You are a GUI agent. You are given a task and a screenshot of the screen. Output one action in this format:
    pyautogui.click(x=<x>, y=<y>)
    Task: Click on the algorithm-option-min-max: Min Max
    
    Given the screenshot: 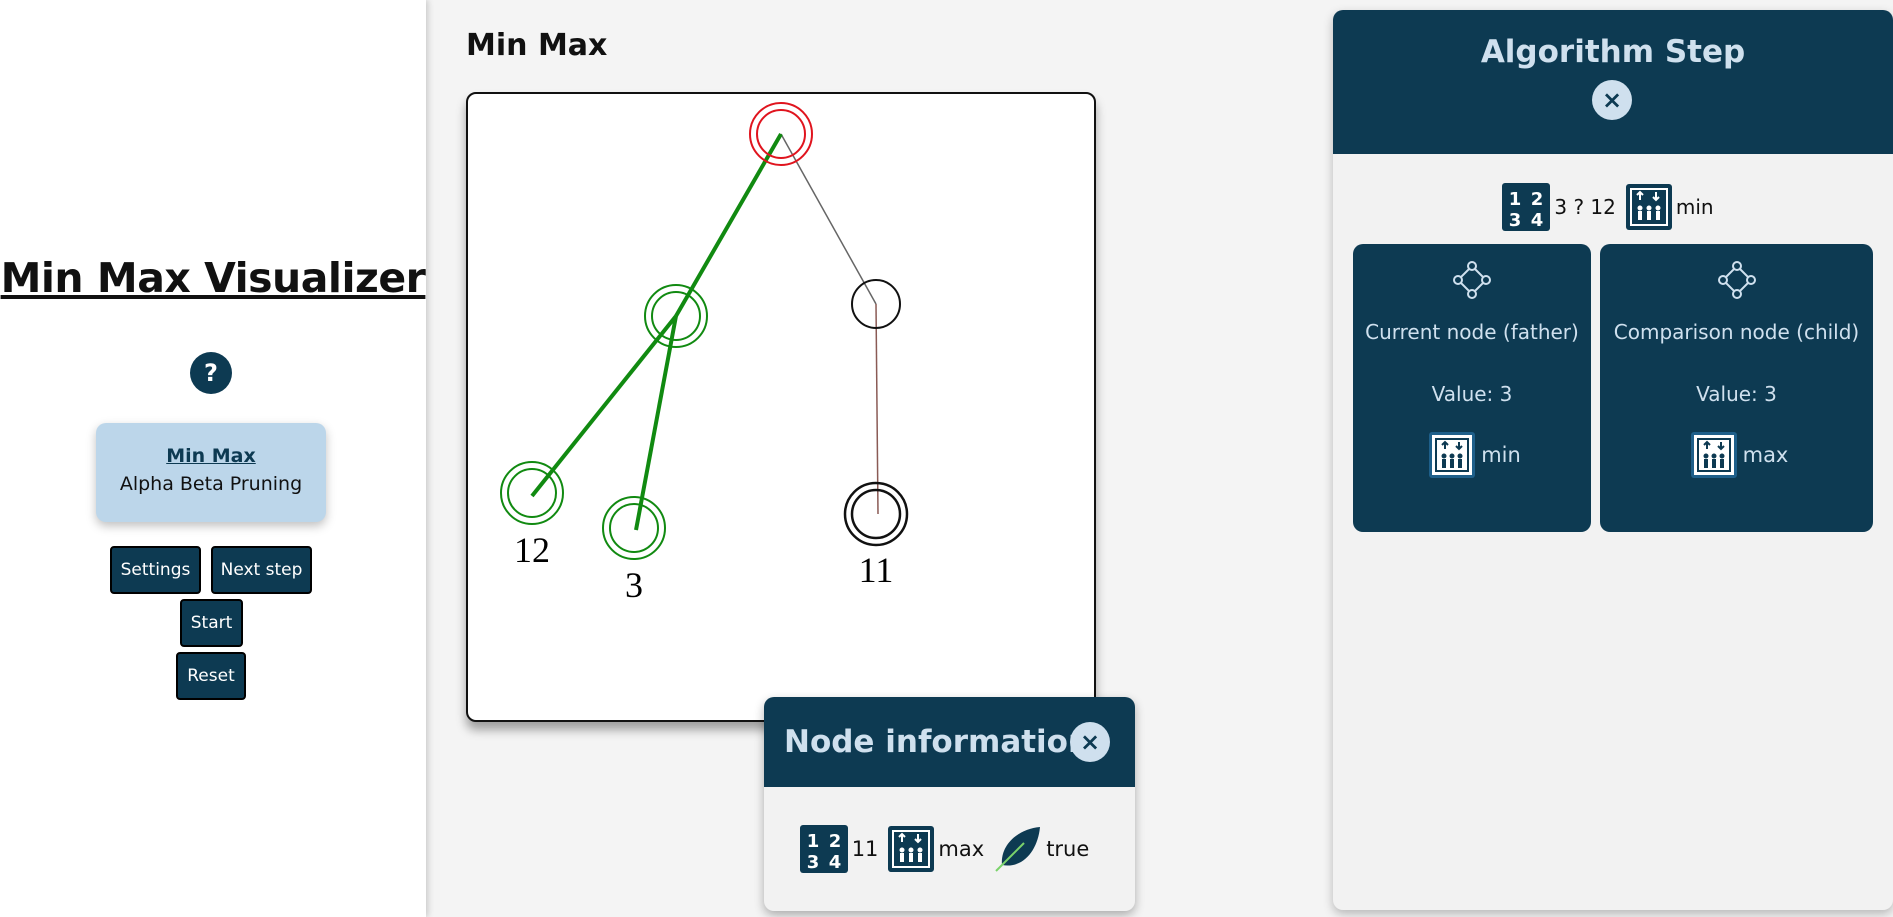 What is the action you would take?
    pyautogui.click(x=211, y=456)
    